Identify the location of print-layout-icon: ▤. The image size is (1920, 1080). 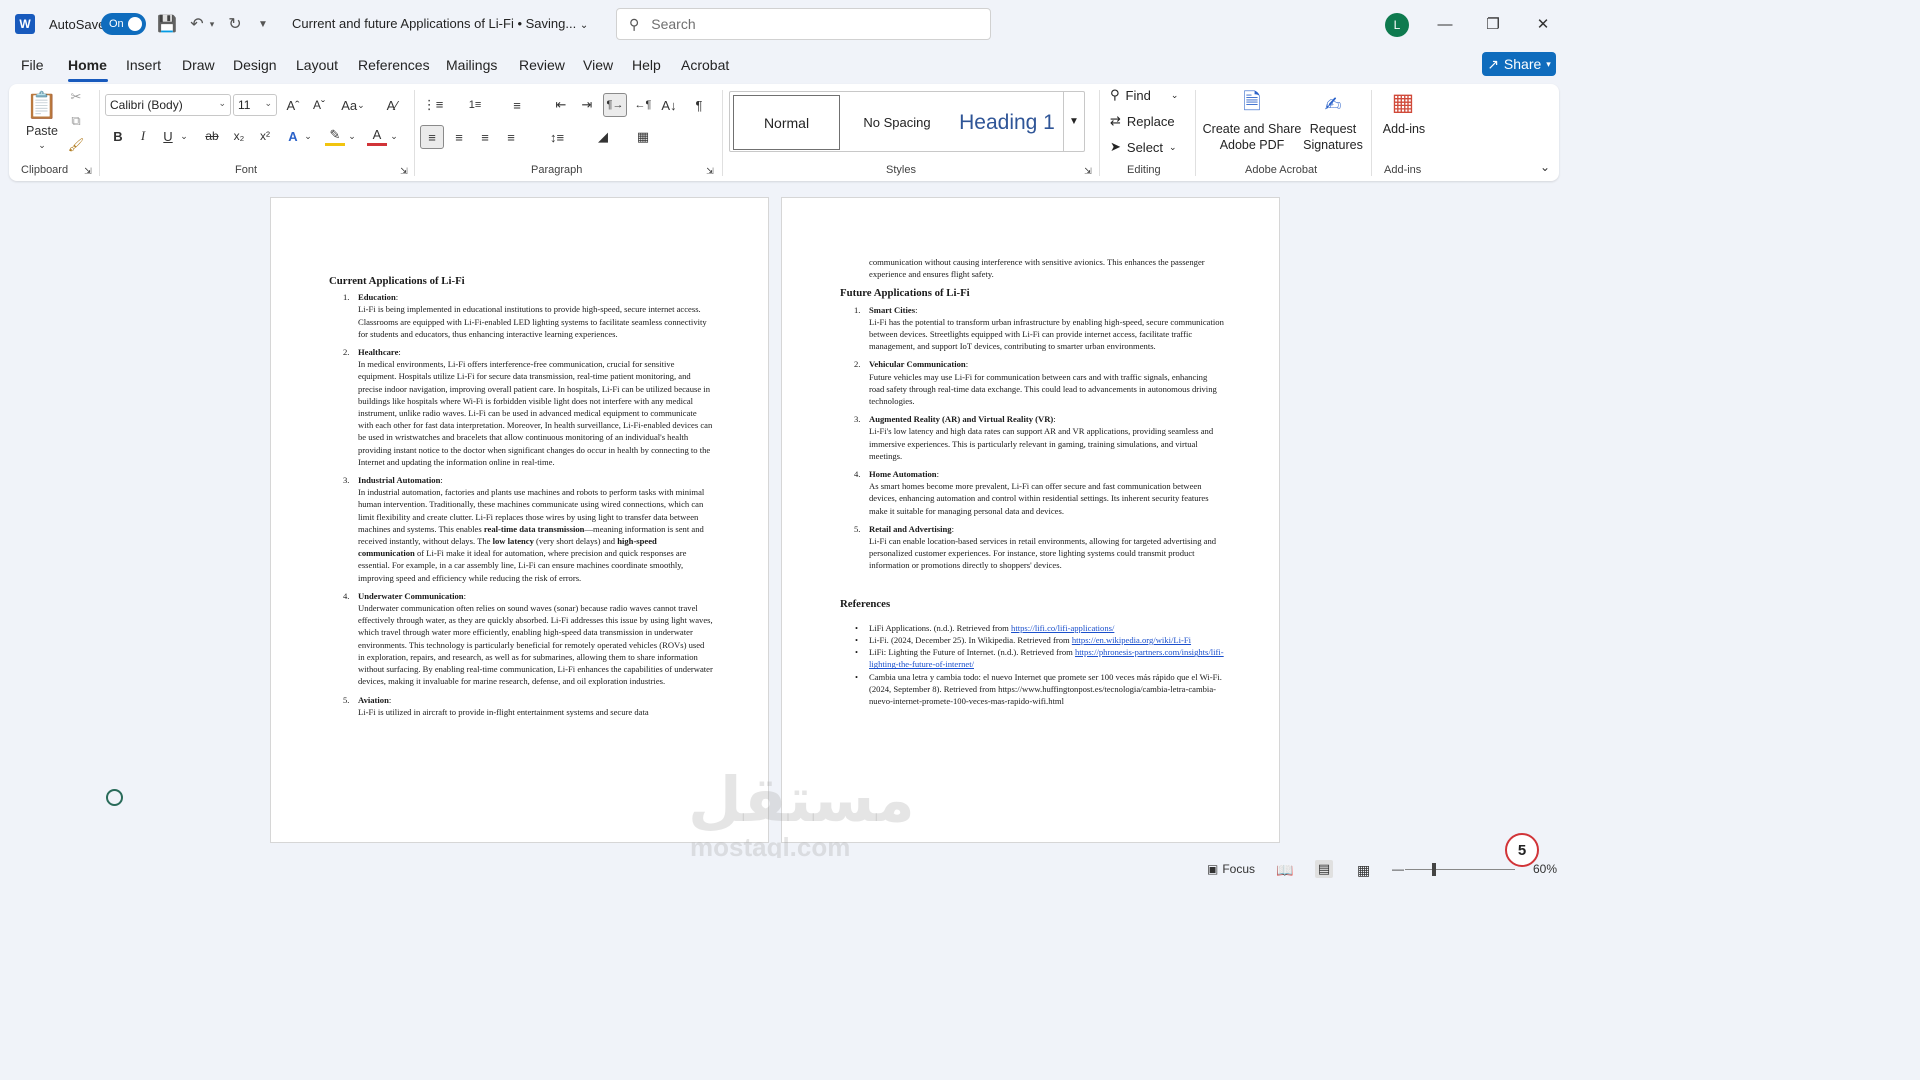
(1324, 869).